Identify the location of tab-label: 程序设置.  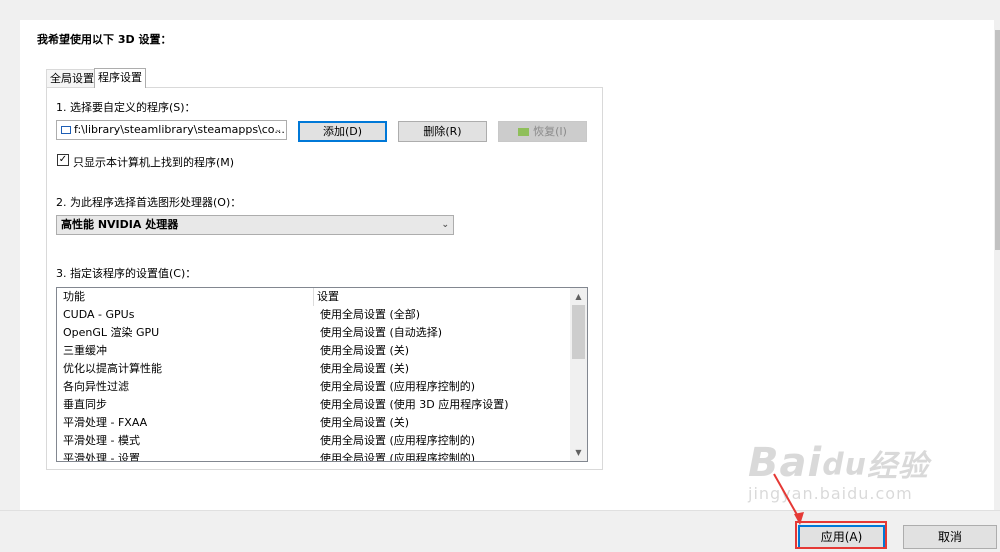
(120, 77).